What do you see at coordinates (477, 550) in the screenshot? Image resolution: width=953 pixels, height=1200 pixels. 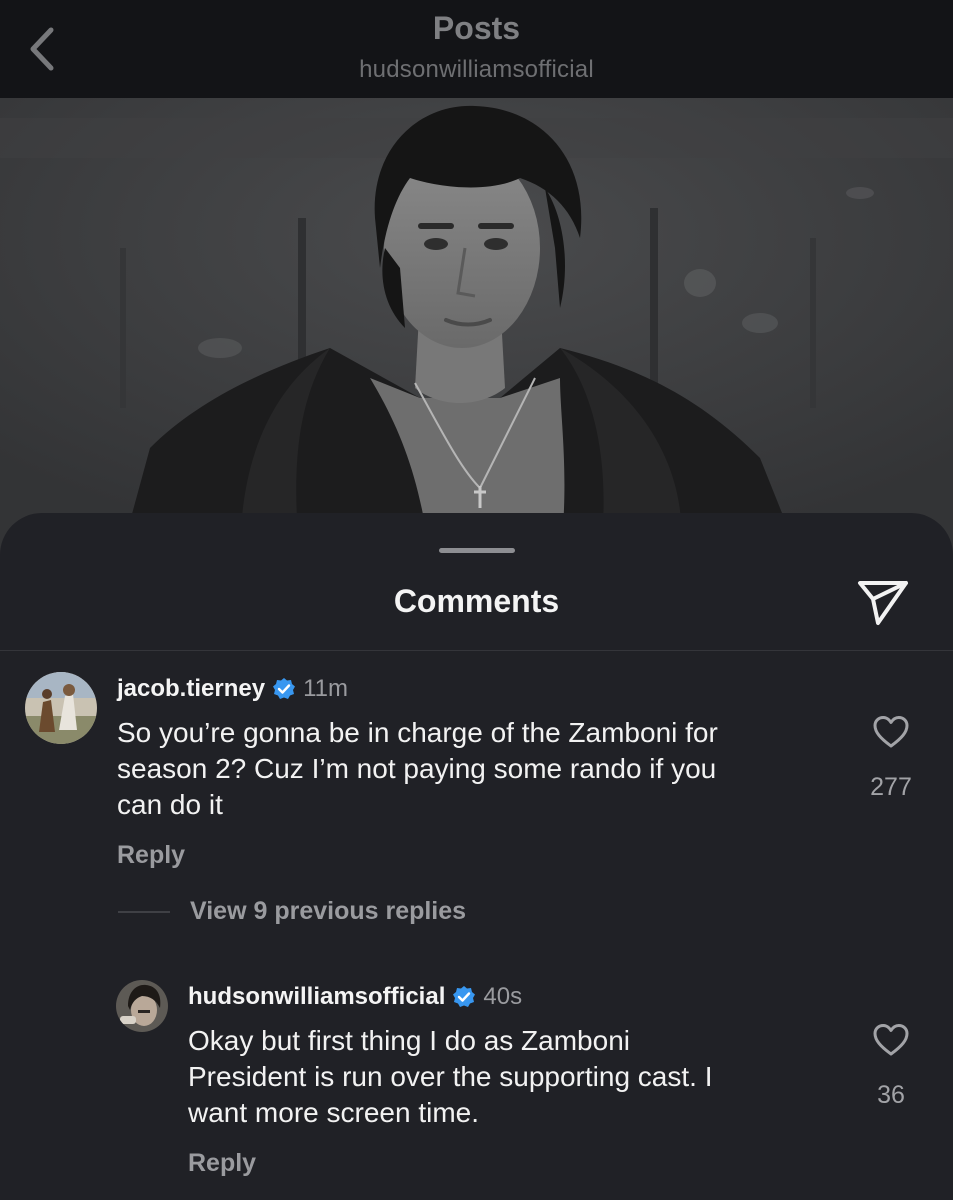 I see `sheet-grabber-handle` at bounding box center [477, 550].